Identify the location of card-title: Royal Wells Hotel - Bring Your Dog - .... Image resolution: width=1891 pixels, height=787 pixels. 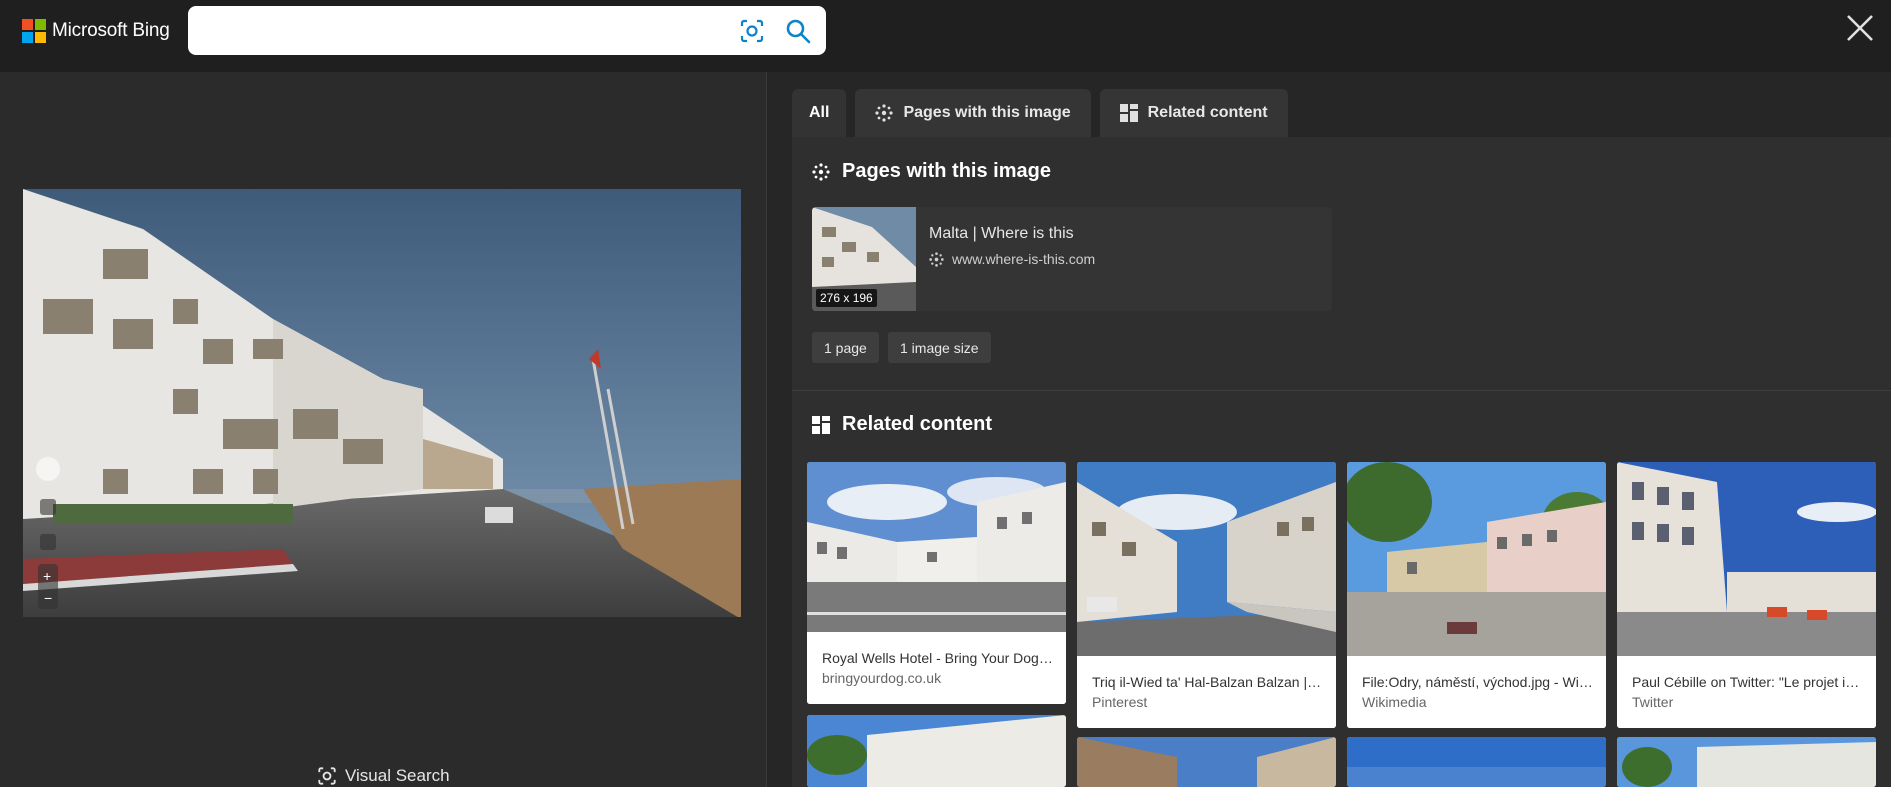
(938, 658).